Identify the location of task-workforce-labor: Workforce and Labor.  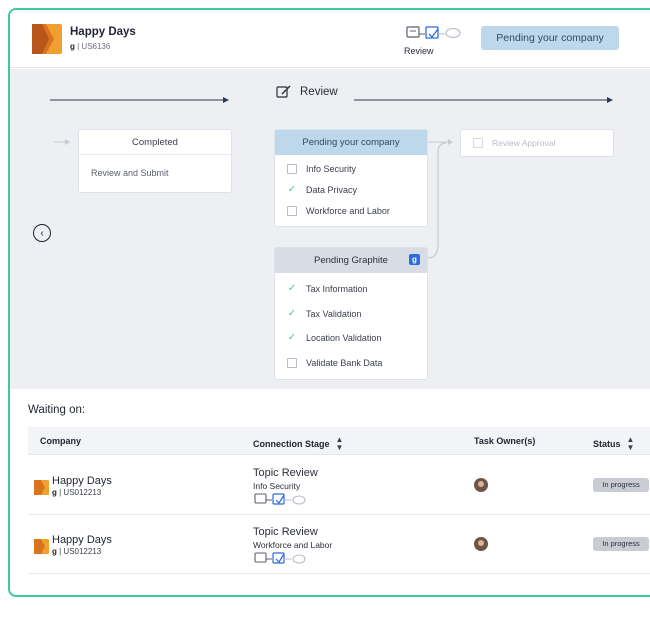
(351, 210).